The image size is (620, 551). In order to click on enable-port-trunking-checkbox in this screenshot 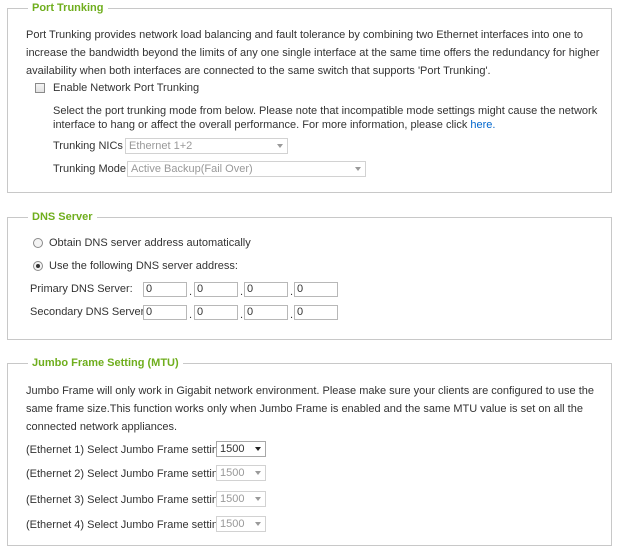, I will do `click(40, 88)`.